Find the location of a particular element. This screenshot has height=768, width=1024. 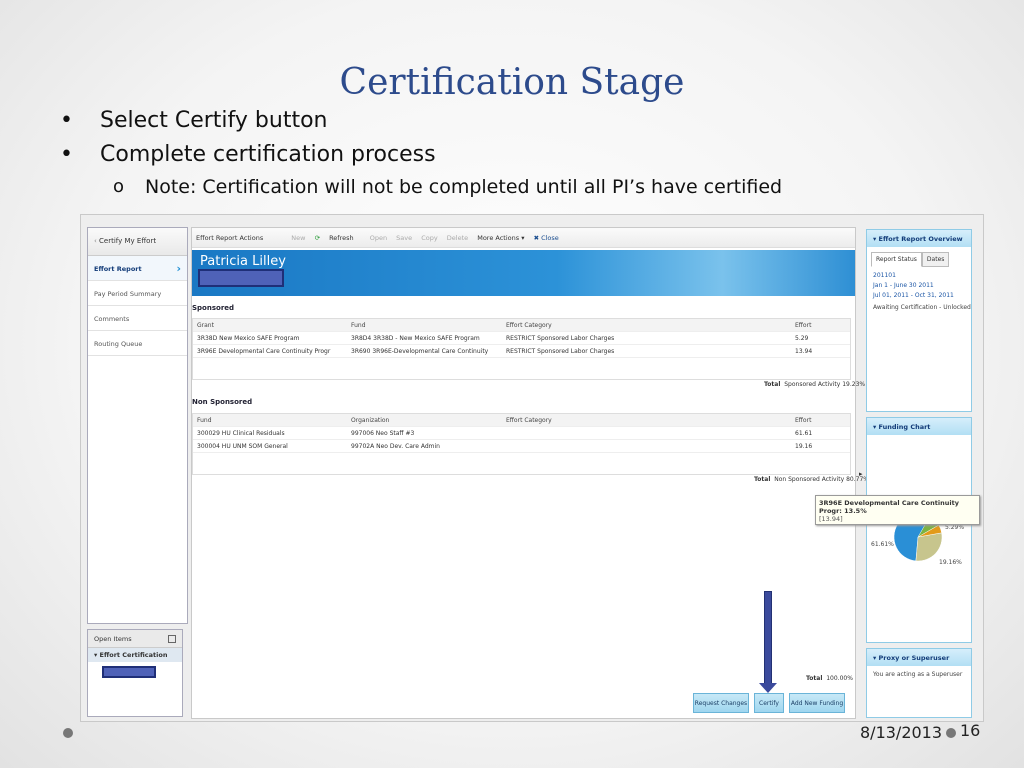

column-header: Grant is located at coordinates (205, 325).